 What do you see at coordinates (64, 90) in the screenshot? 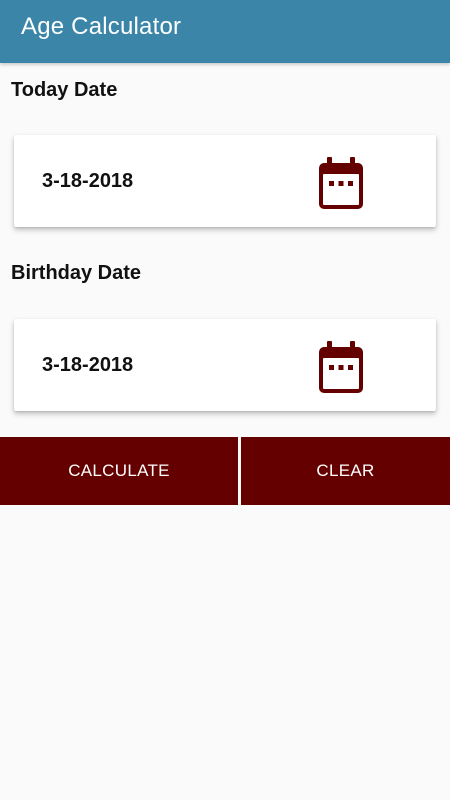
I see `today-date-label: Today Date` at bounding box center [64, 90].